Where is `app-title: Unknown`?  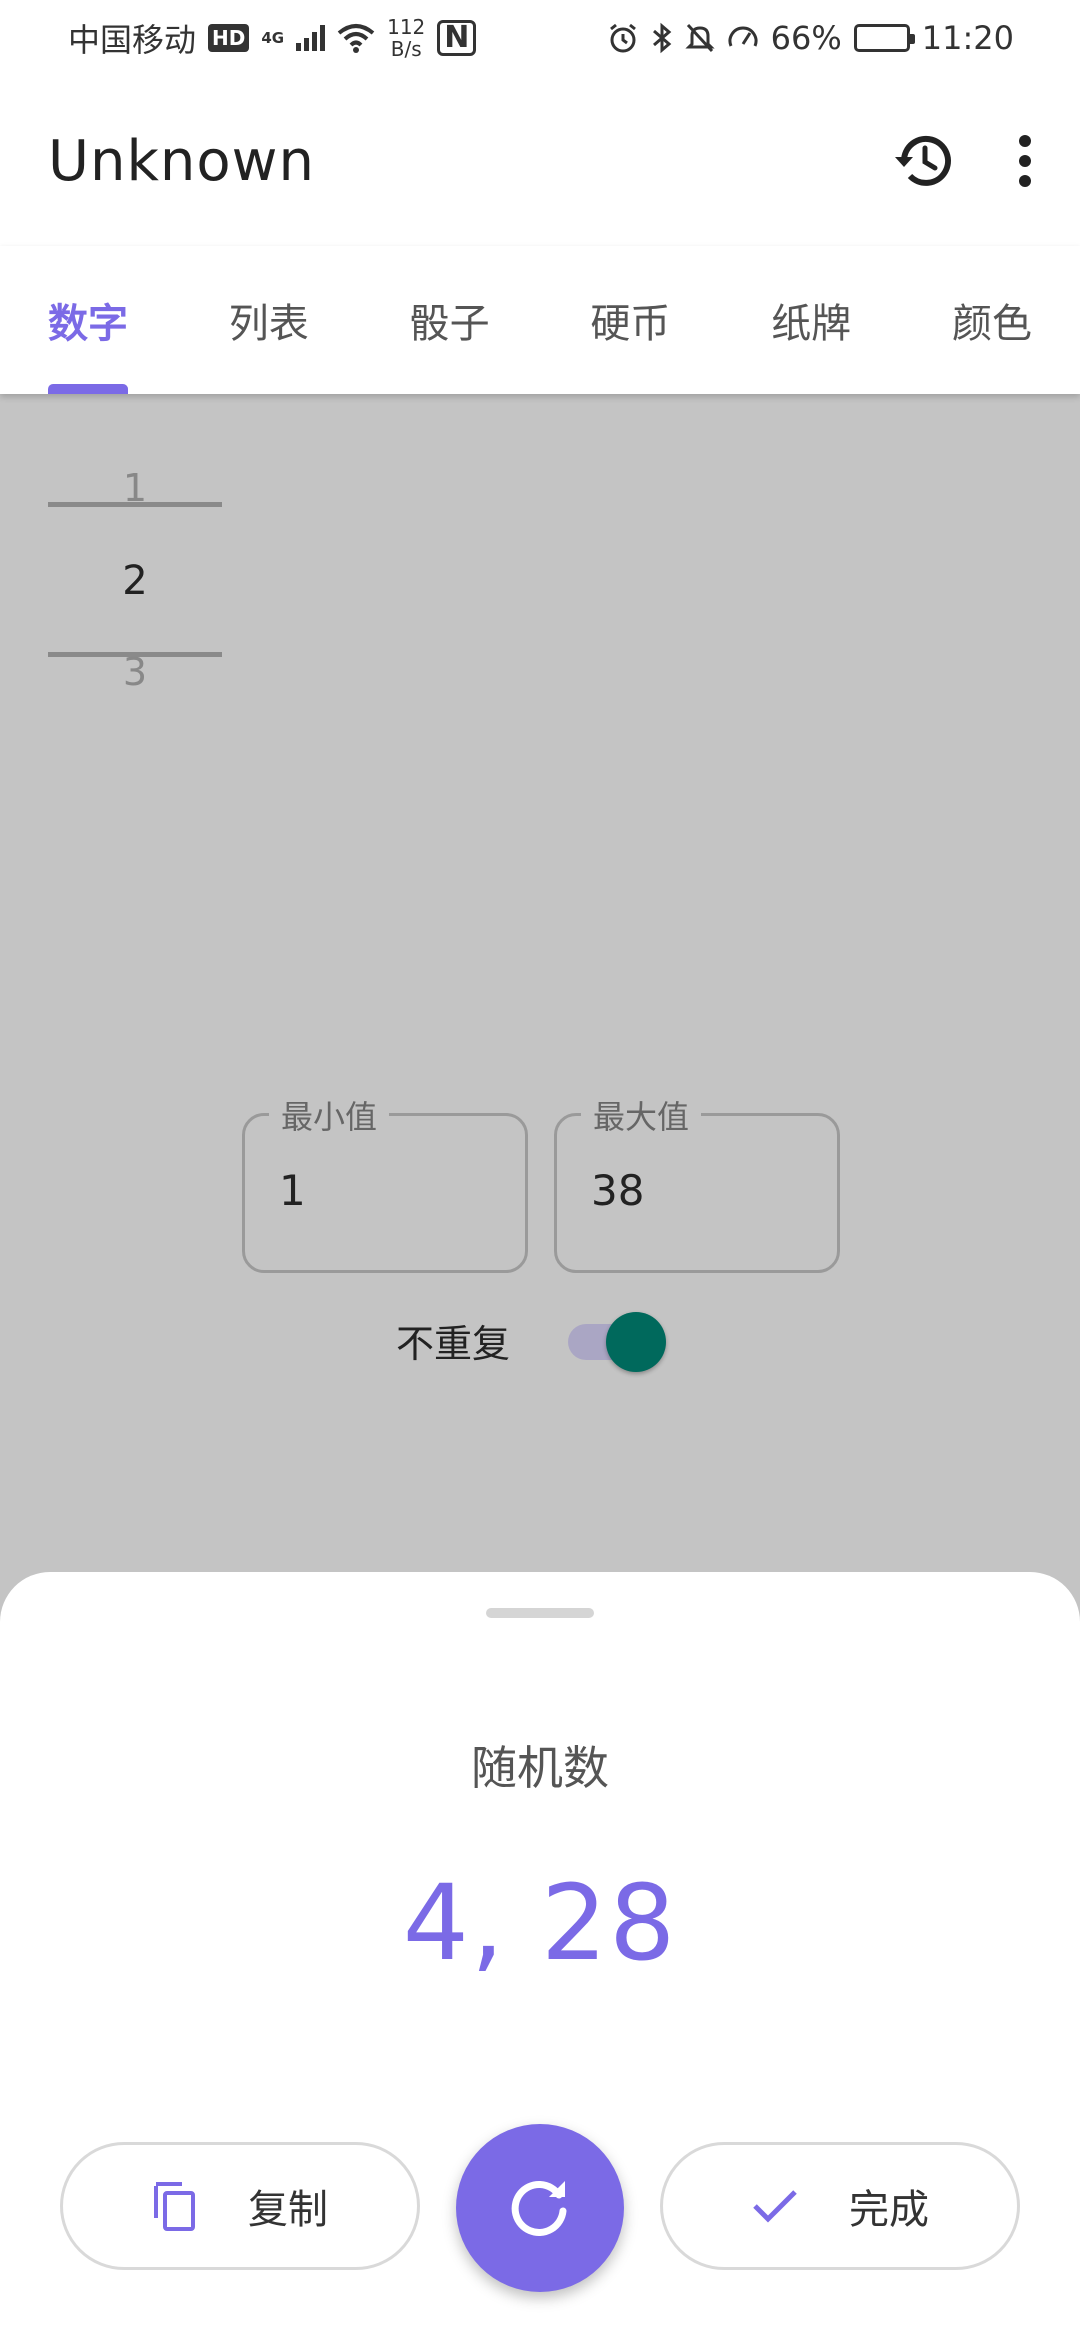 app-title: Unknown is located at coordinates (181, 161).